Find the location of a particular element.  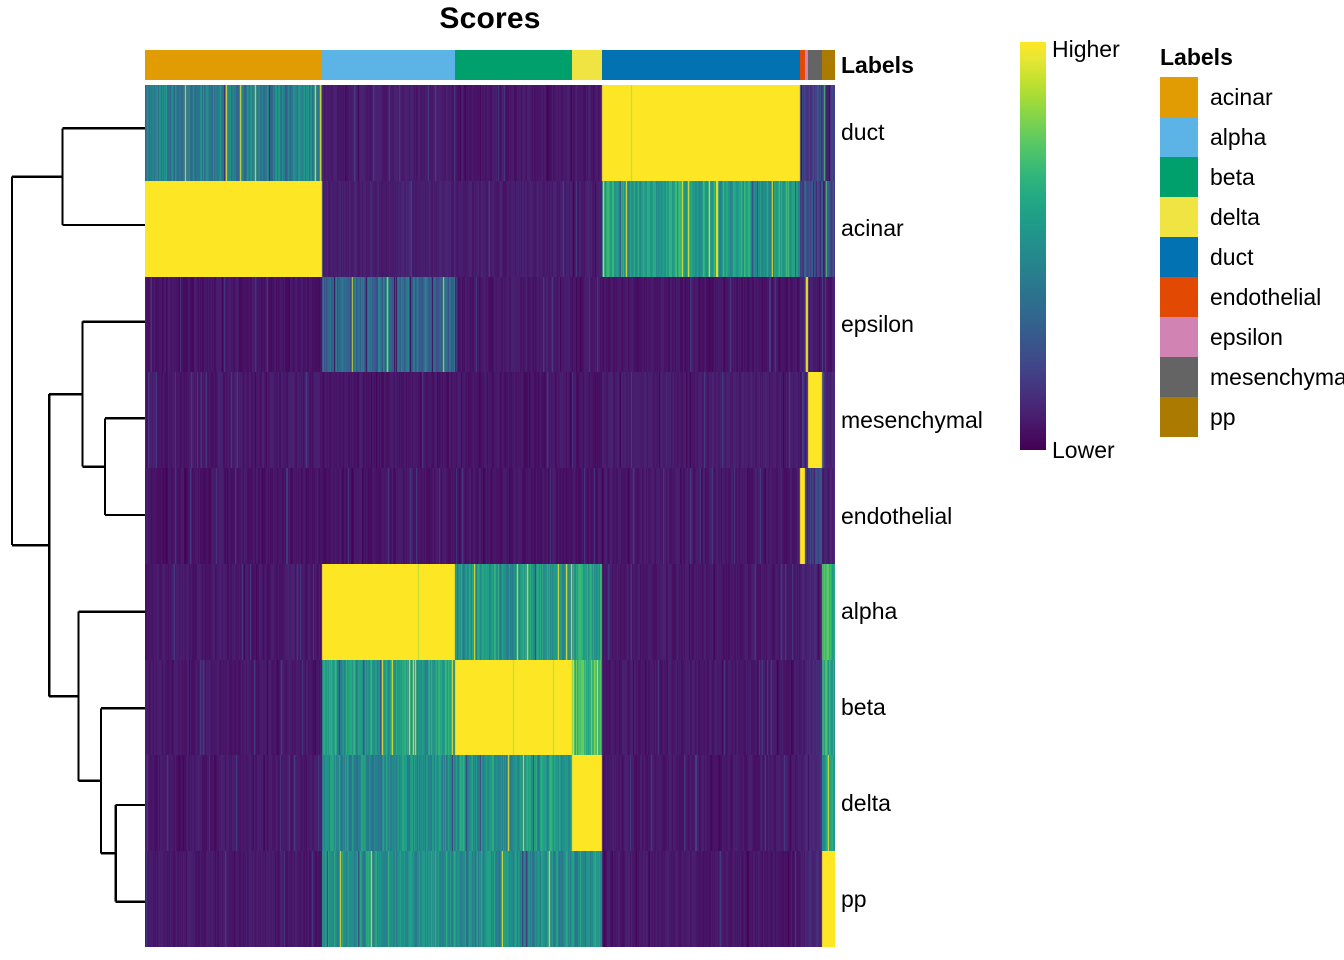

column-annotation-title: Labels is located at coordinates (877, 65).